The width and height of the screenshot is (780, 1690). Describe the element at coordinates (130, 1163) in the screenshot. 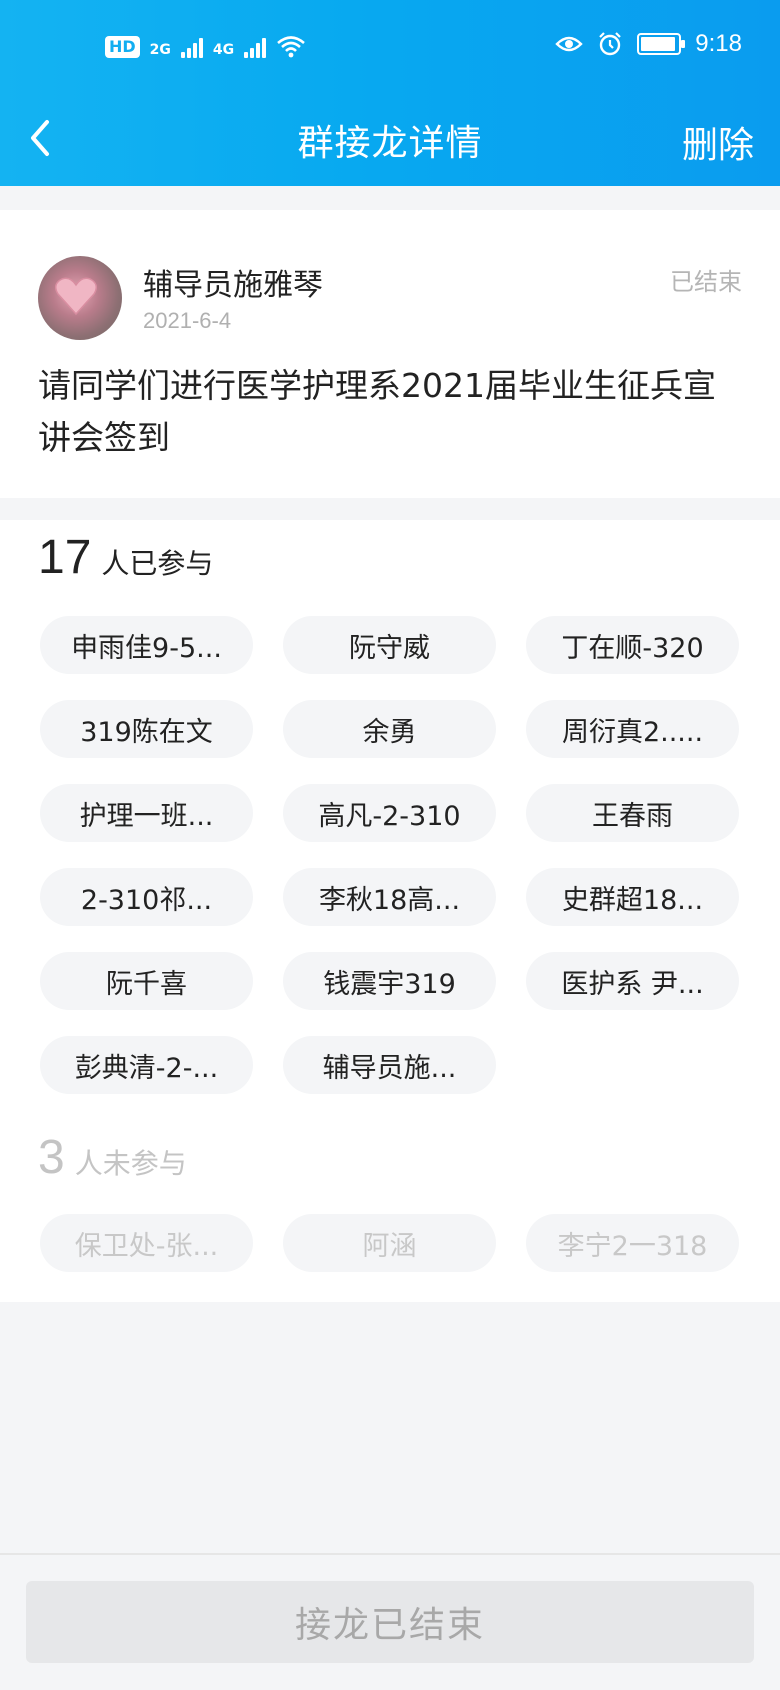

I see `not-joined-label: 人未参与` at that location.